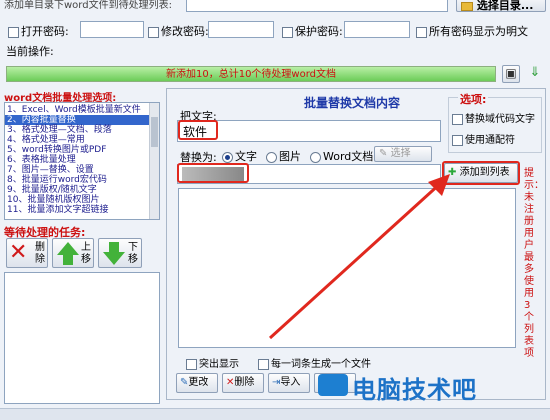  I want to click on list-item: 7、图片—替换、设置, so click(77, 170).